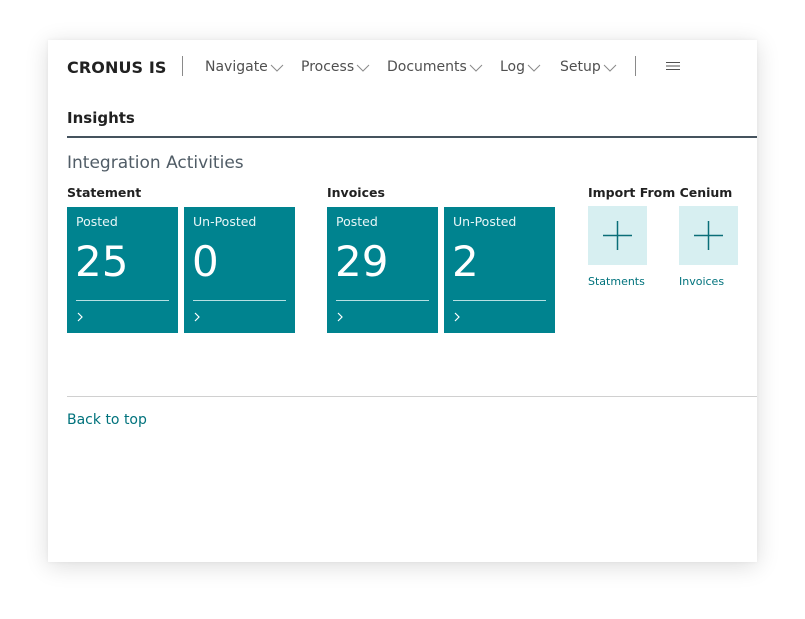 This screenshot has height=619, width=805. I want to click on section-title: Integration Activities, so click(155, 163).